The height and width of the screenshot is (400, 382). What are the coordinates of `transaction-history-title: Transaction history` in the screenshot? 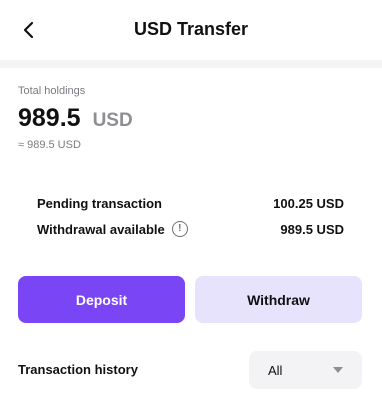 It's located at (78, 369).